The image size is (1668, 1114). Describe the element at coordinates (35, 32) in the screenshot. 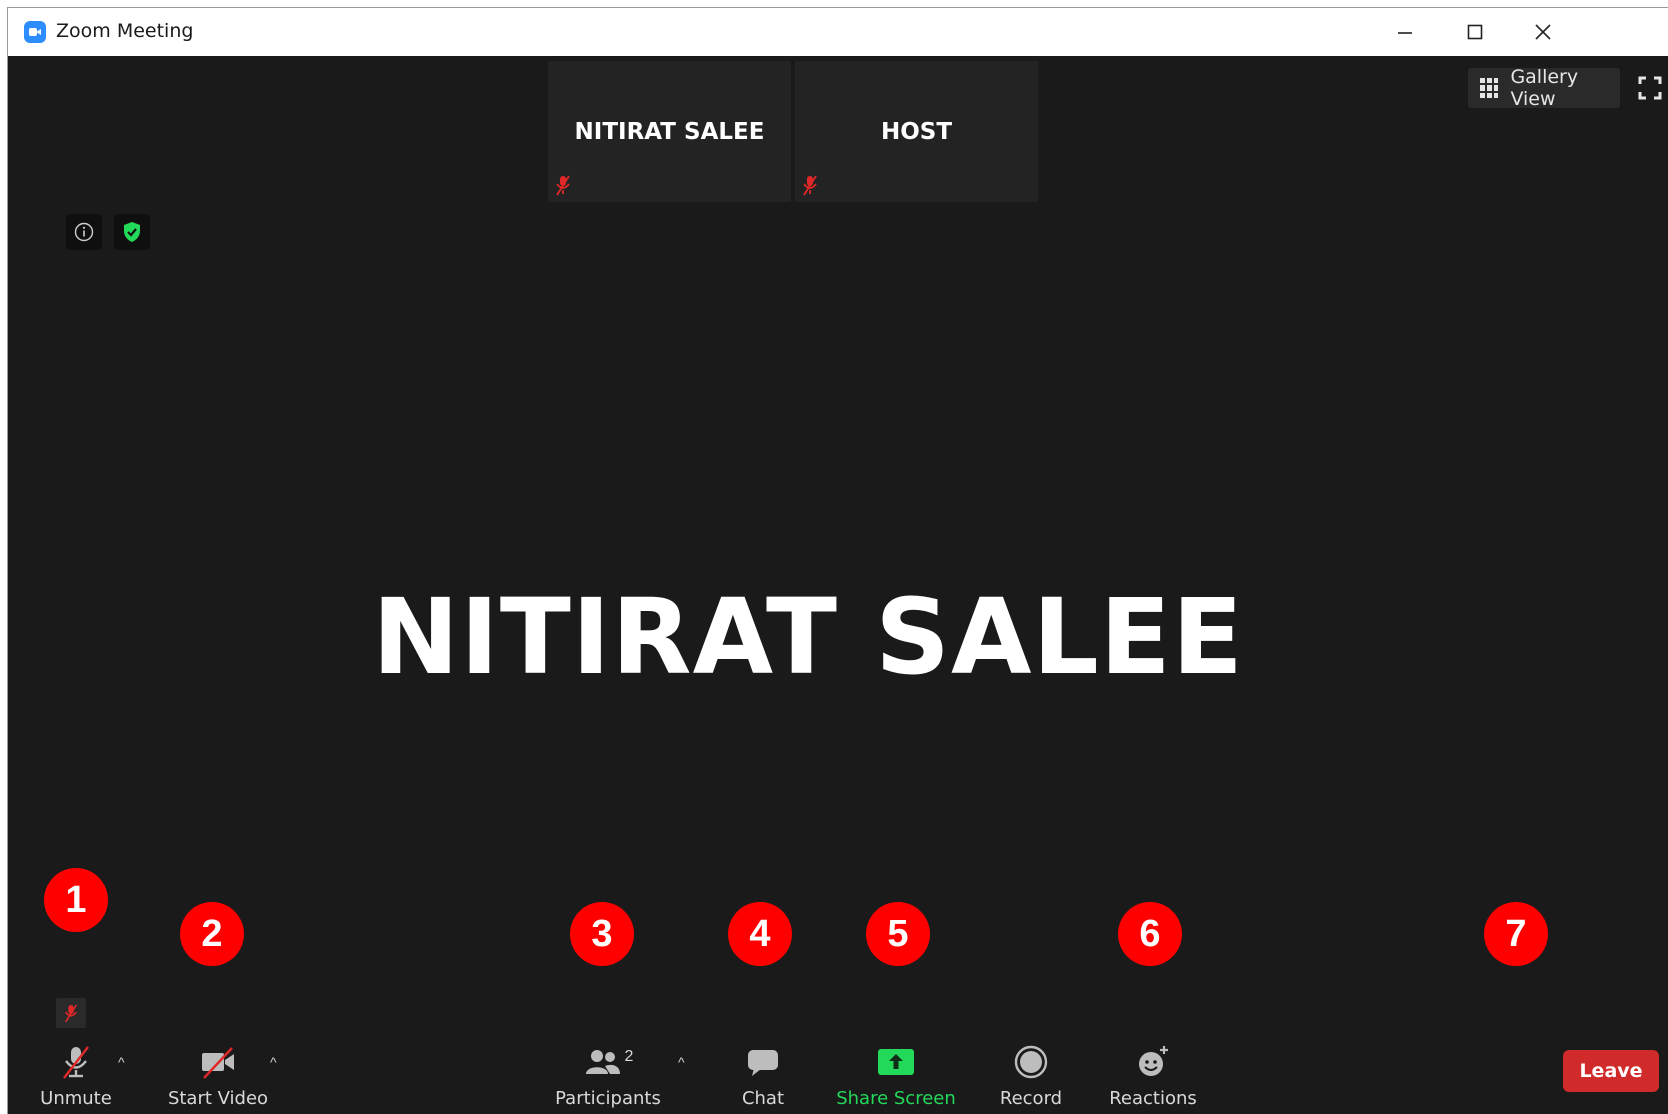

I see `zoom-logo-icon` at that location.